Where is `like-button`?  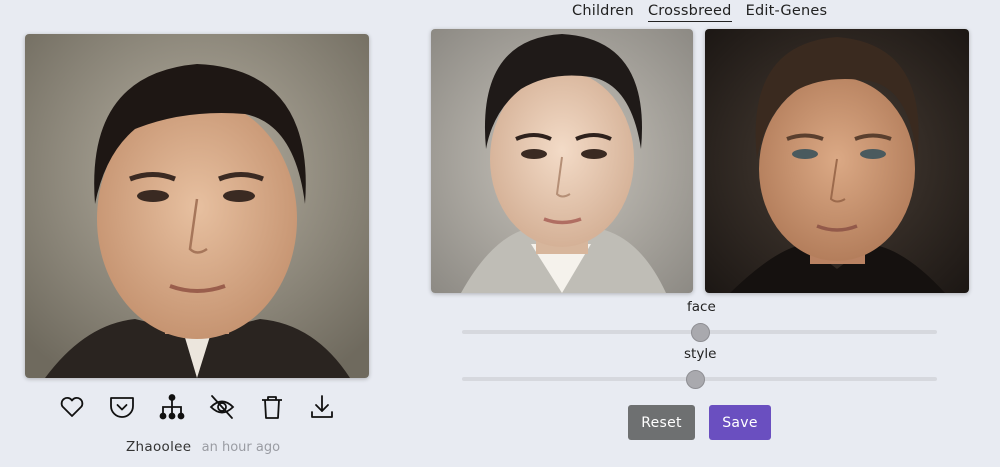
like-button is located at coordinates (72, 407).